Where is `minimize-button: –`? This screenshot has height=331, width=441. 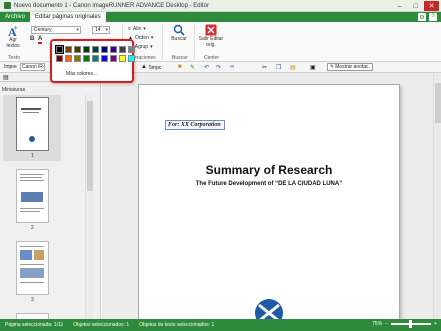 minimize-button: – is located at coordinates (399, 6).